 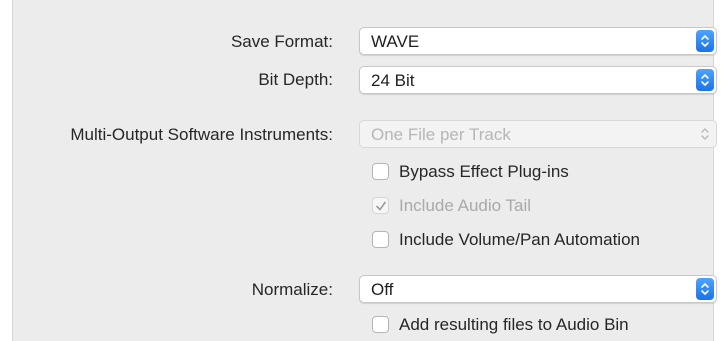 What do you see at coordinates (519, 239) in the screenshot?
I see `include-volume-pan-label: Include Volume/Pan Automation` at bounding box center [519, 239].